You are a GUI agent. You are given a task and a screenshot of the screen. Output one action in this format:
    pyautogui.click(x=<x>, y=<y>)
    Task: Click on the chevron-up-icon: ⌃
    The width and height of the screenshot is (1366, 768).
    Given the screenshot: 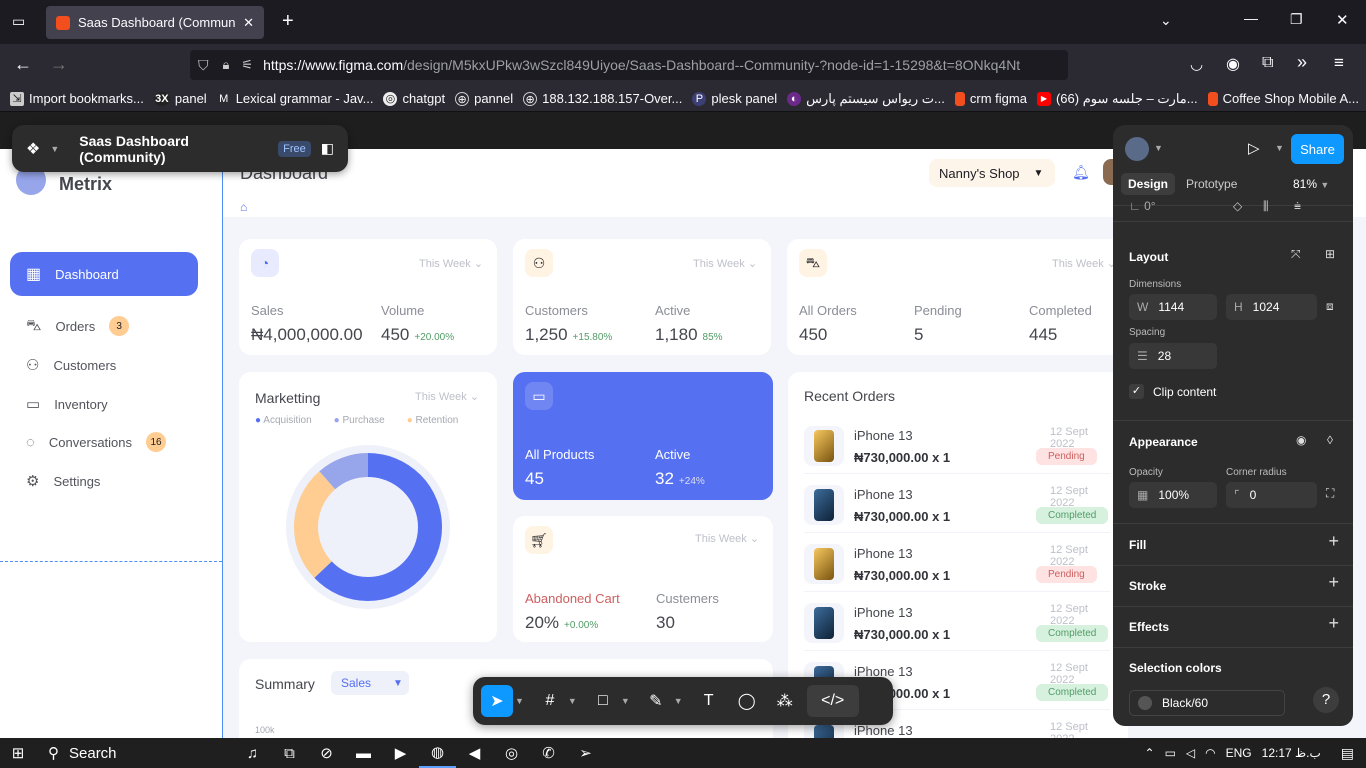 What is the action you would take?
    pyautogui.click(x=1150, y=753)
    